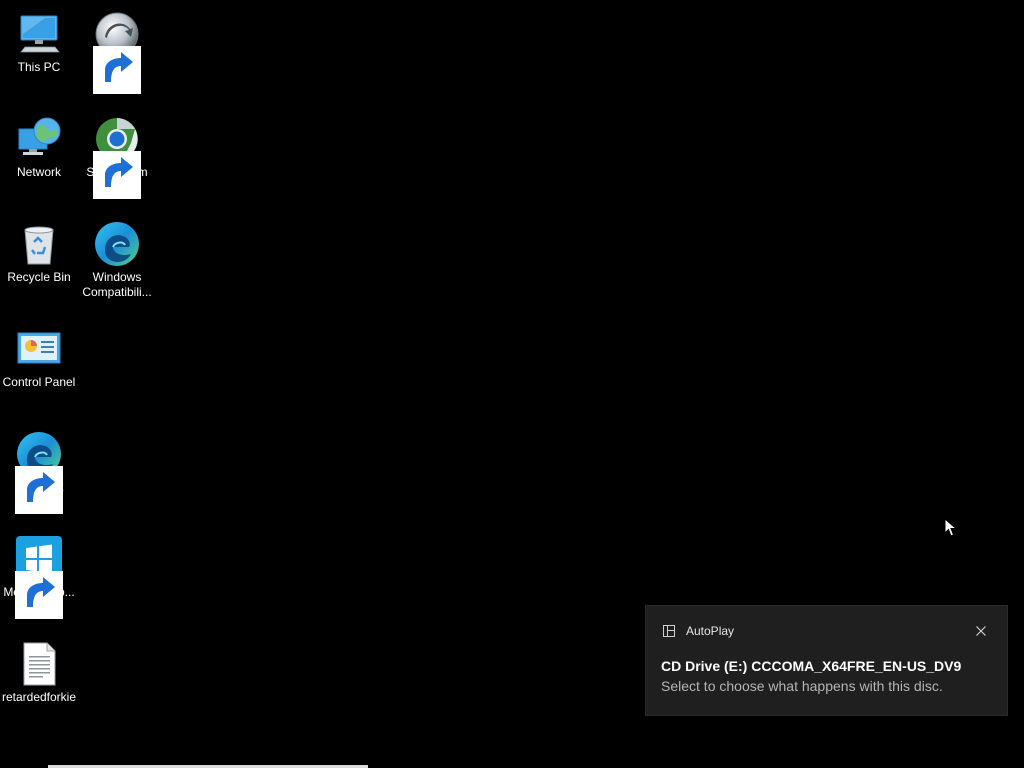 Image resolution: width=1024 pixels, height=768 pixels. I want to click on desktop-icon-this-pc: This PC, so click(39, 40).